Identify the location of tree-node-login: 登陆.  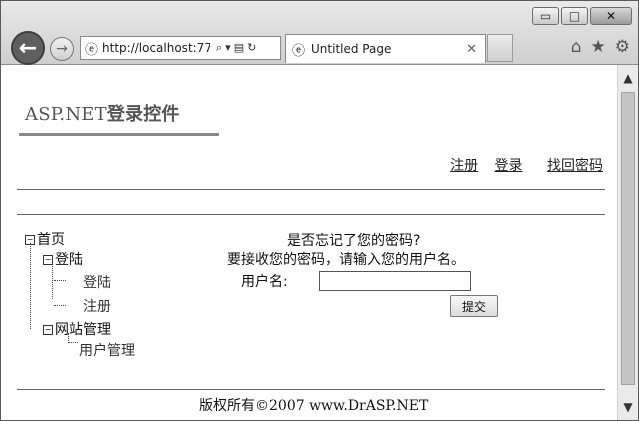
(97, 282).